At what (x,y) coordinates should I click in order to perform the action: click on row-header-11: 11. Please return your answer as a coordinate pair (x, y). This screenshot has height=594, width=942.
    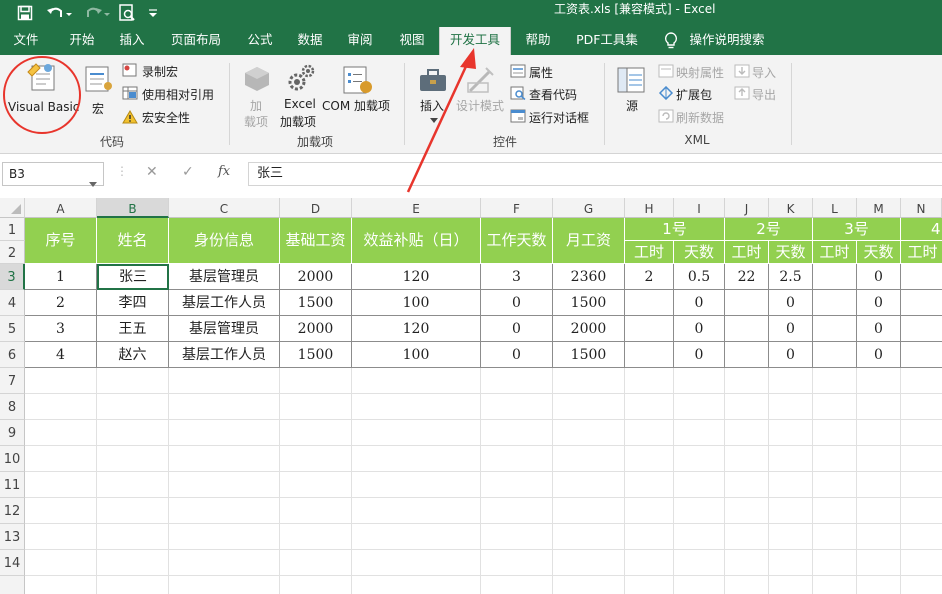
    Looking at the image, I should click on (12, 485).